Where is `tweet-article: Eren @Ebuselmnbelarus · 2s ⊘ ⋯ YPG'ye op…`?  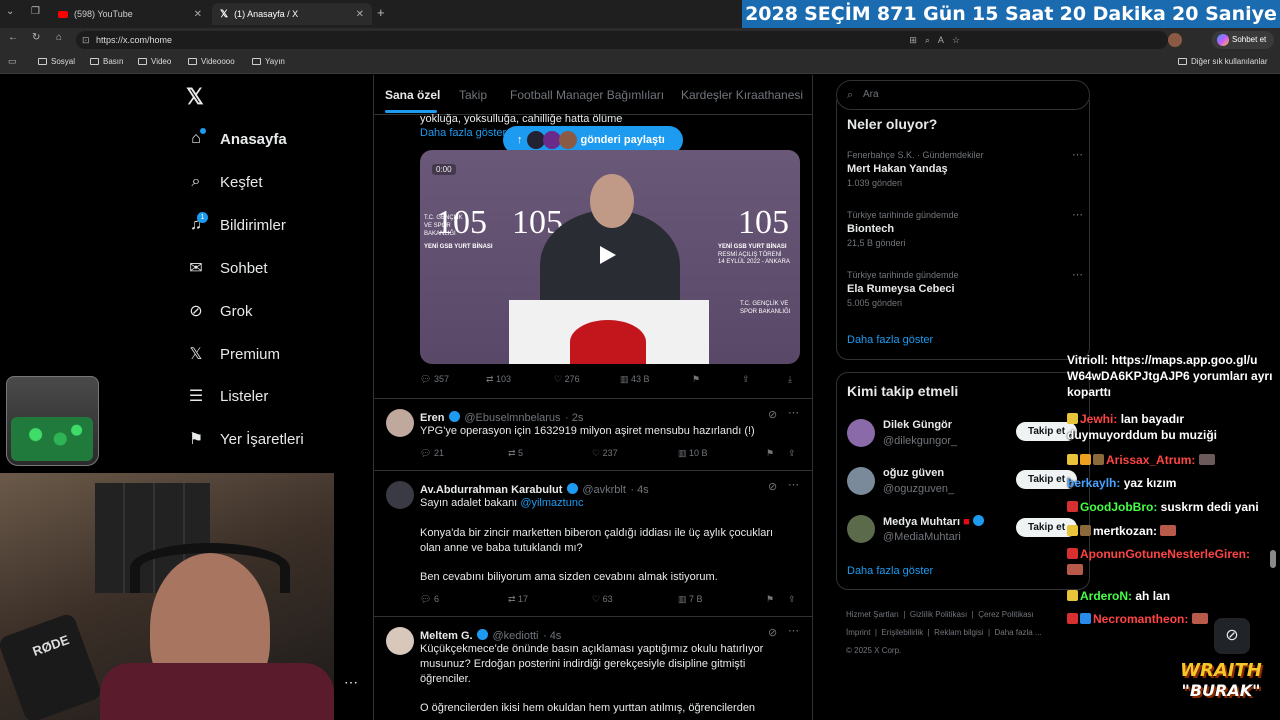 tweet-article: Eren @Ebuselmnbelarus · 2s ⊘ ⋯ YPG'ye op… is located at coordinates (593, 434).